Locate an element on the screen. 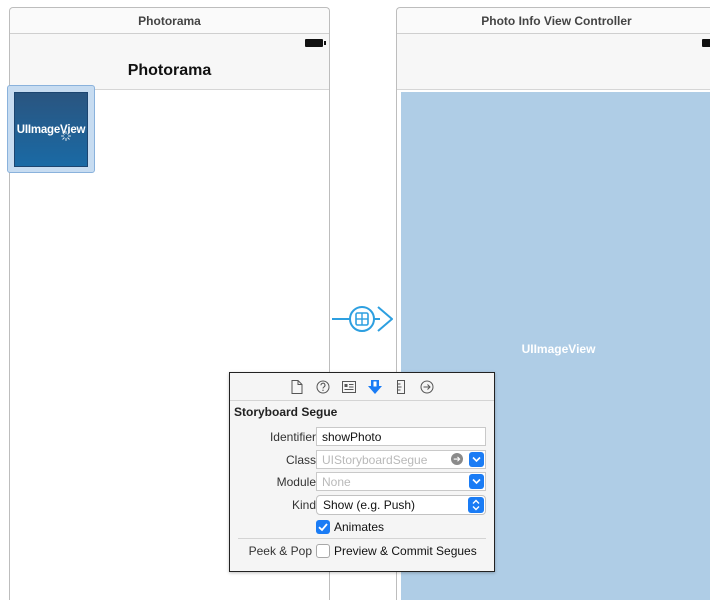  size-inspector-icon is located at coordinates (401, 387).